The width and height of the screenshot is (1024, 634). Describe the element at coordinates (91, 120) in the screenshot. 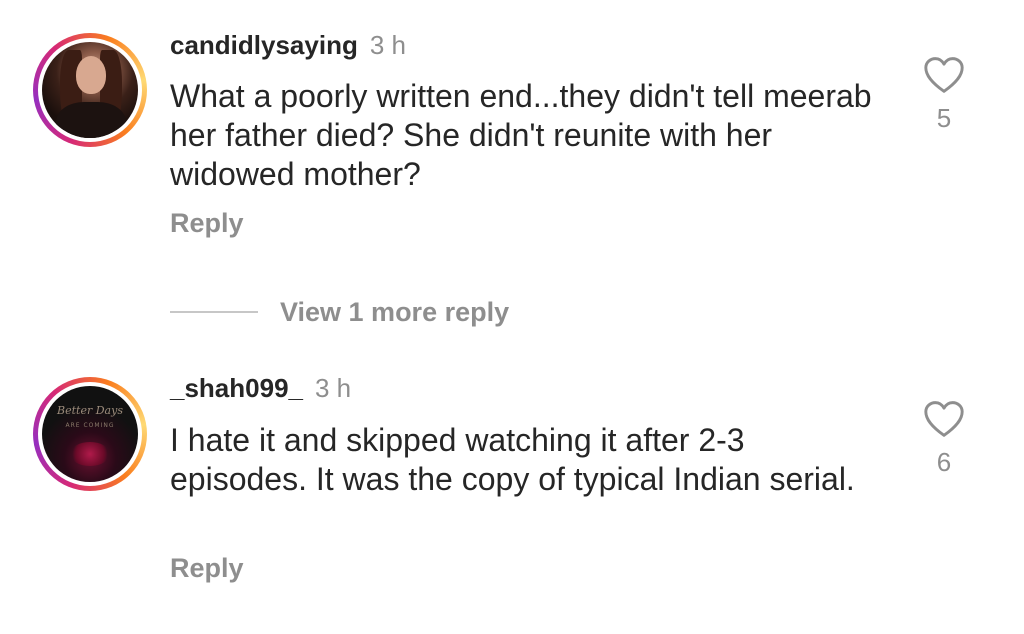

I see `avatar-body` at that location.